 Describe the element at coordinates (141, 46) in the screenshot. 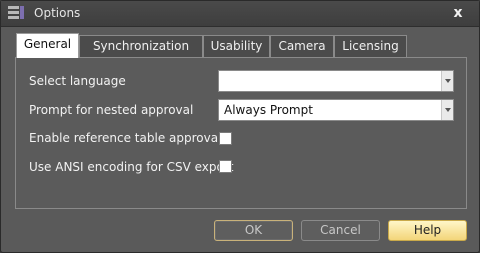

I see `tab-synchronization: Synchronization` at that location.